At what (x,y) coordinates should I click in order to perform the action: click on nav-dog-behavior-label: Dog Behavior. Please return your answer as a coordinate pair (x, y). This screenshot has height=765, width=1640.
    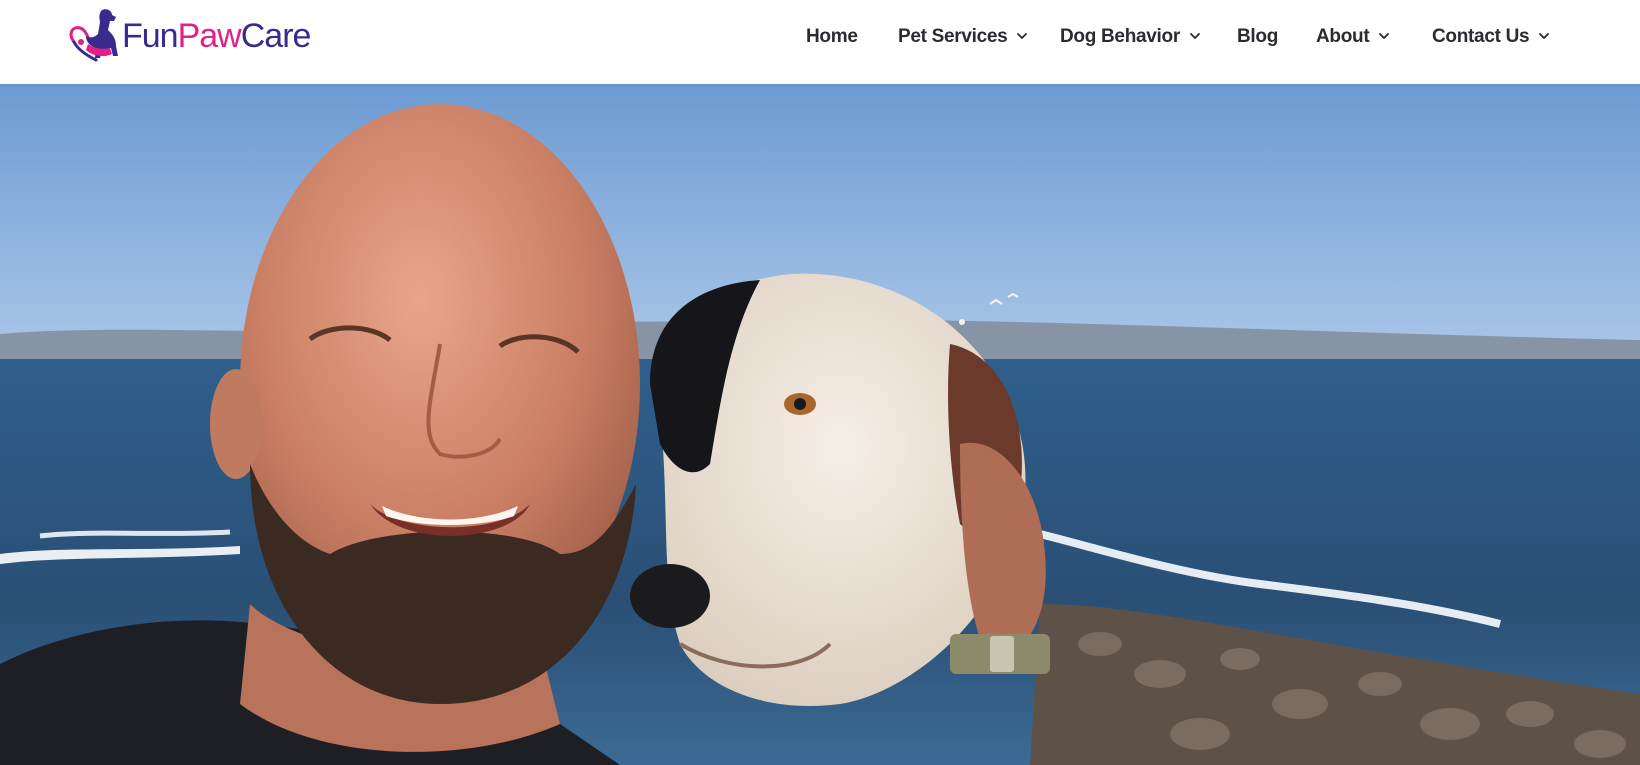
    Looking at the image, I should click on (1120, 36).